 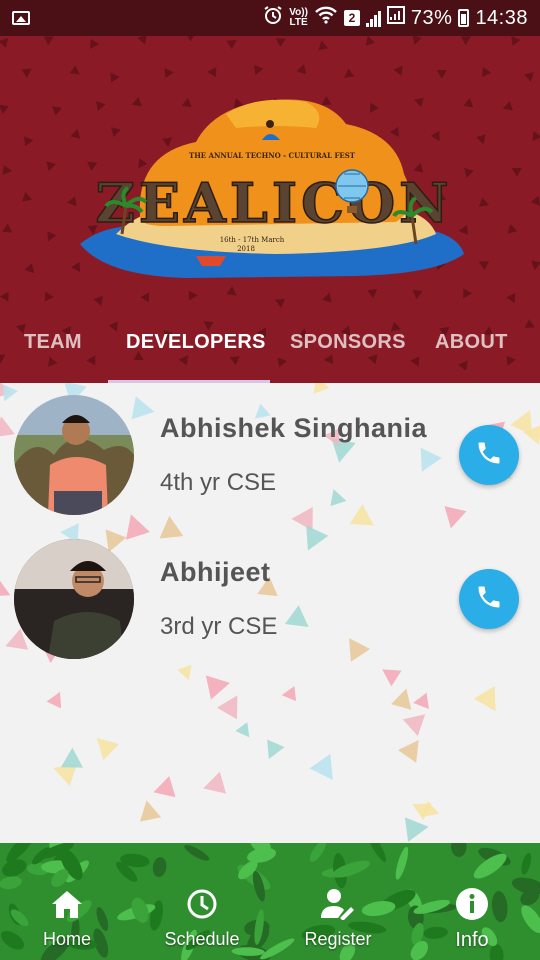 I want to click on status-bar: Vo)) LTE 2 73% 14:38, so click(x=270, y=18).